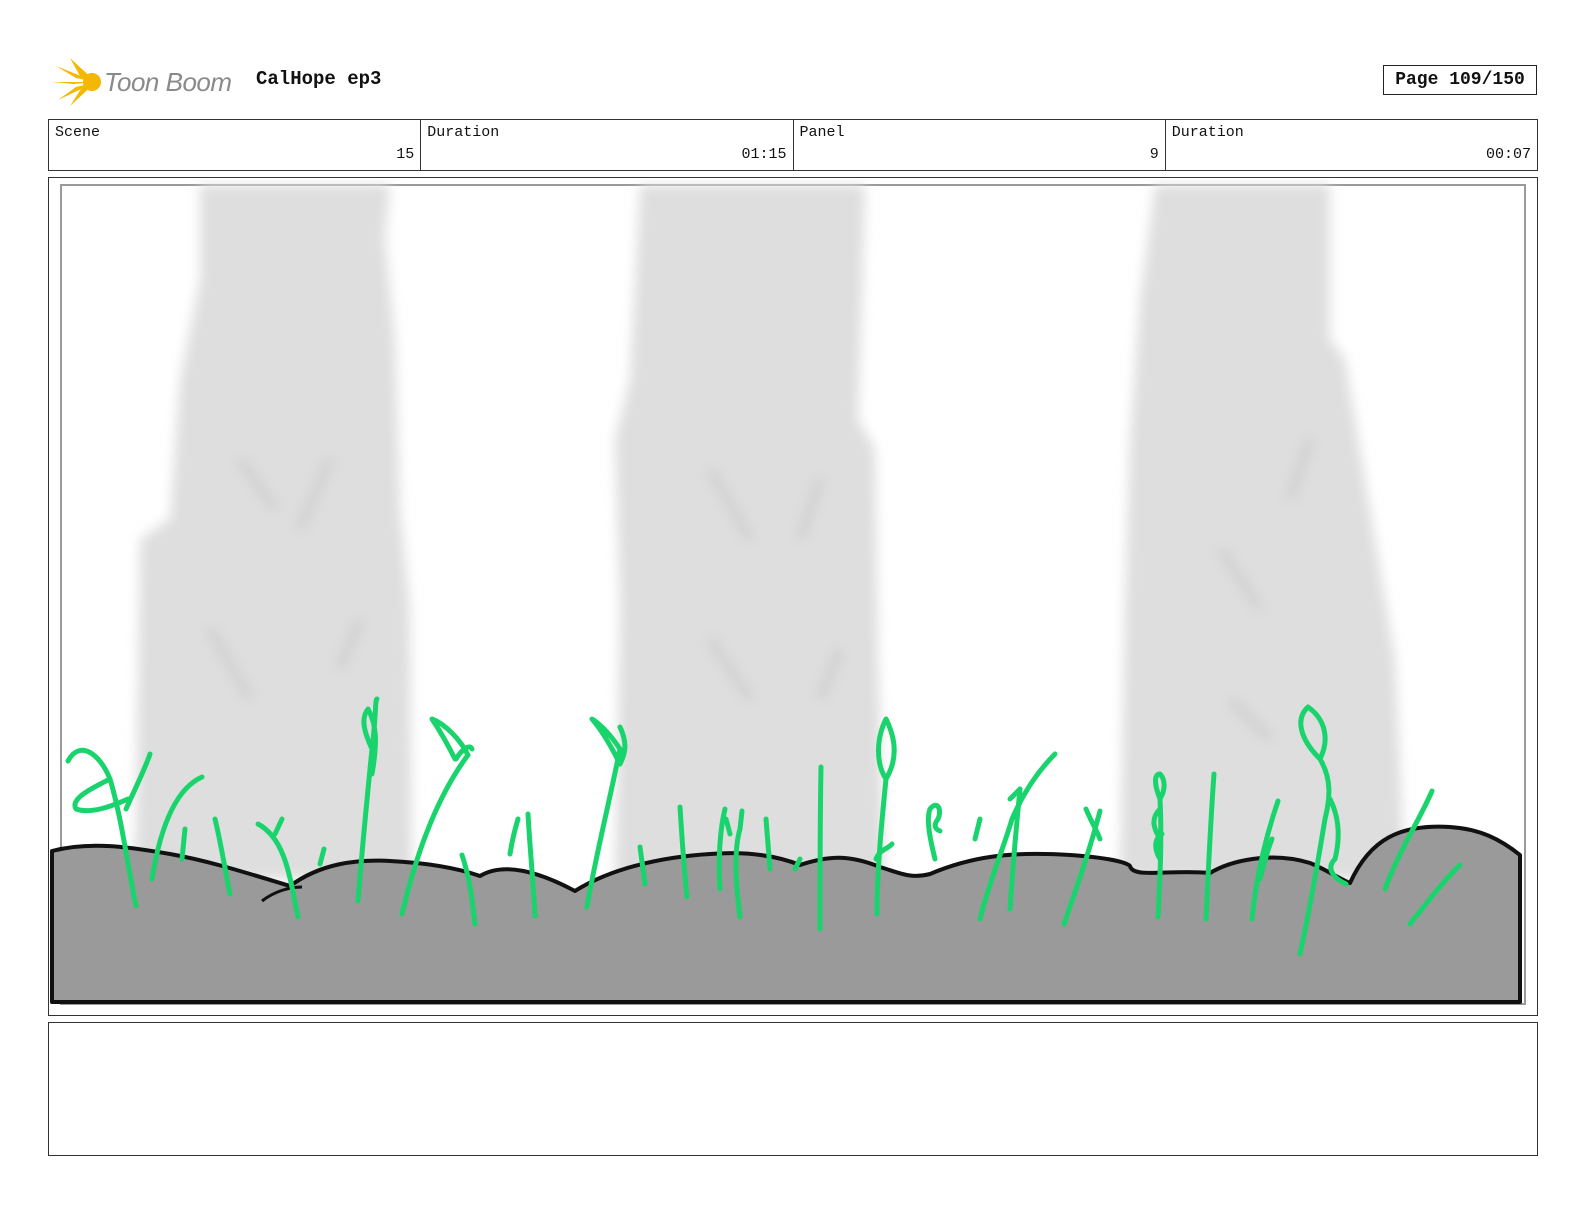 The image size is (1584, 1224). What do you see at coordinates (750, 532) in the screenshot?
I see `tree-trunk` at bounding box center [750, 532].